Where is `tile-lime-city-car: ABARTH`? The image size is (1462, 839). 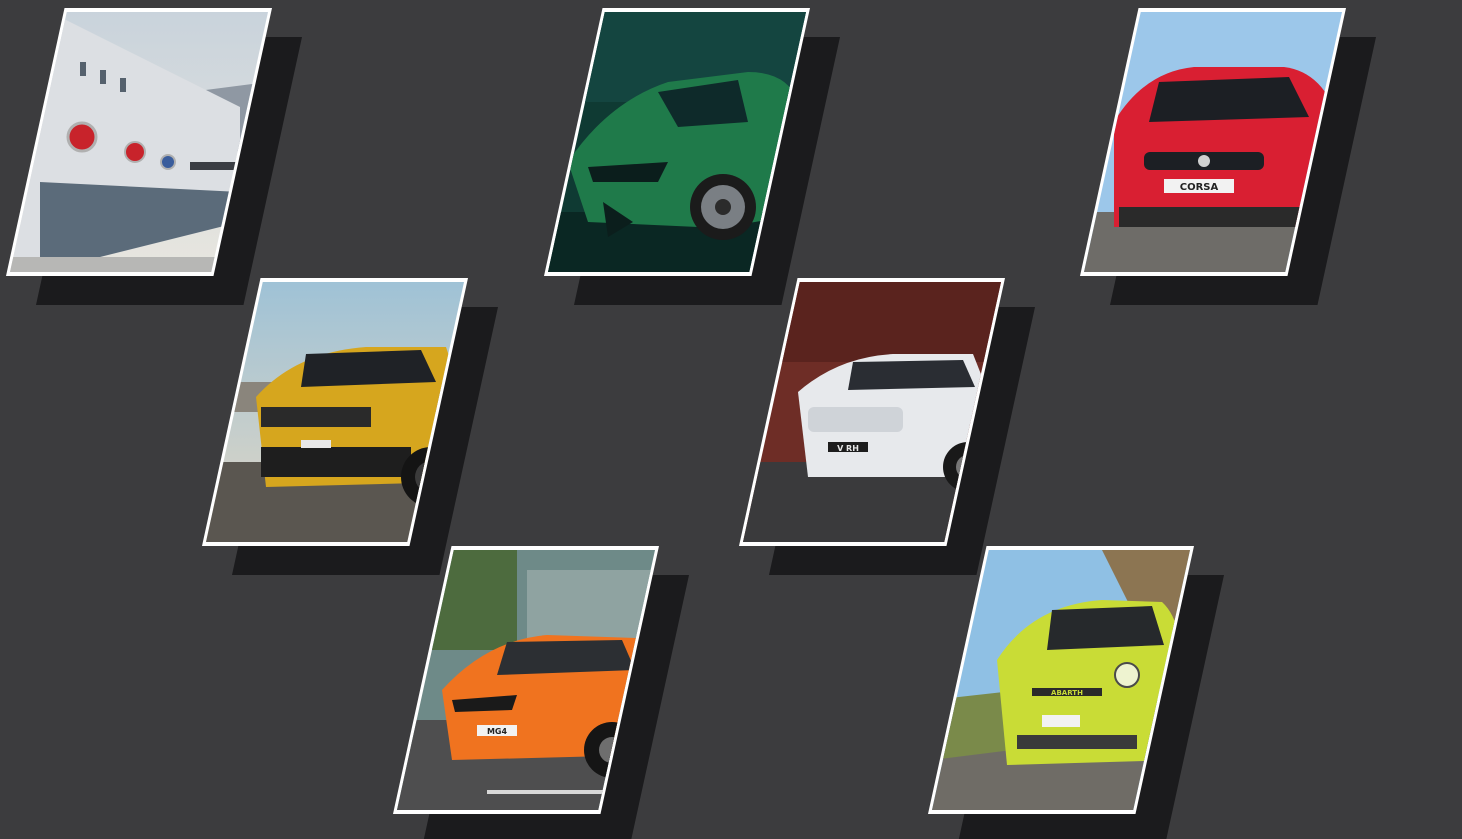
tile-lime-city-car: ABARTH is located at coordinates (1076, 692).